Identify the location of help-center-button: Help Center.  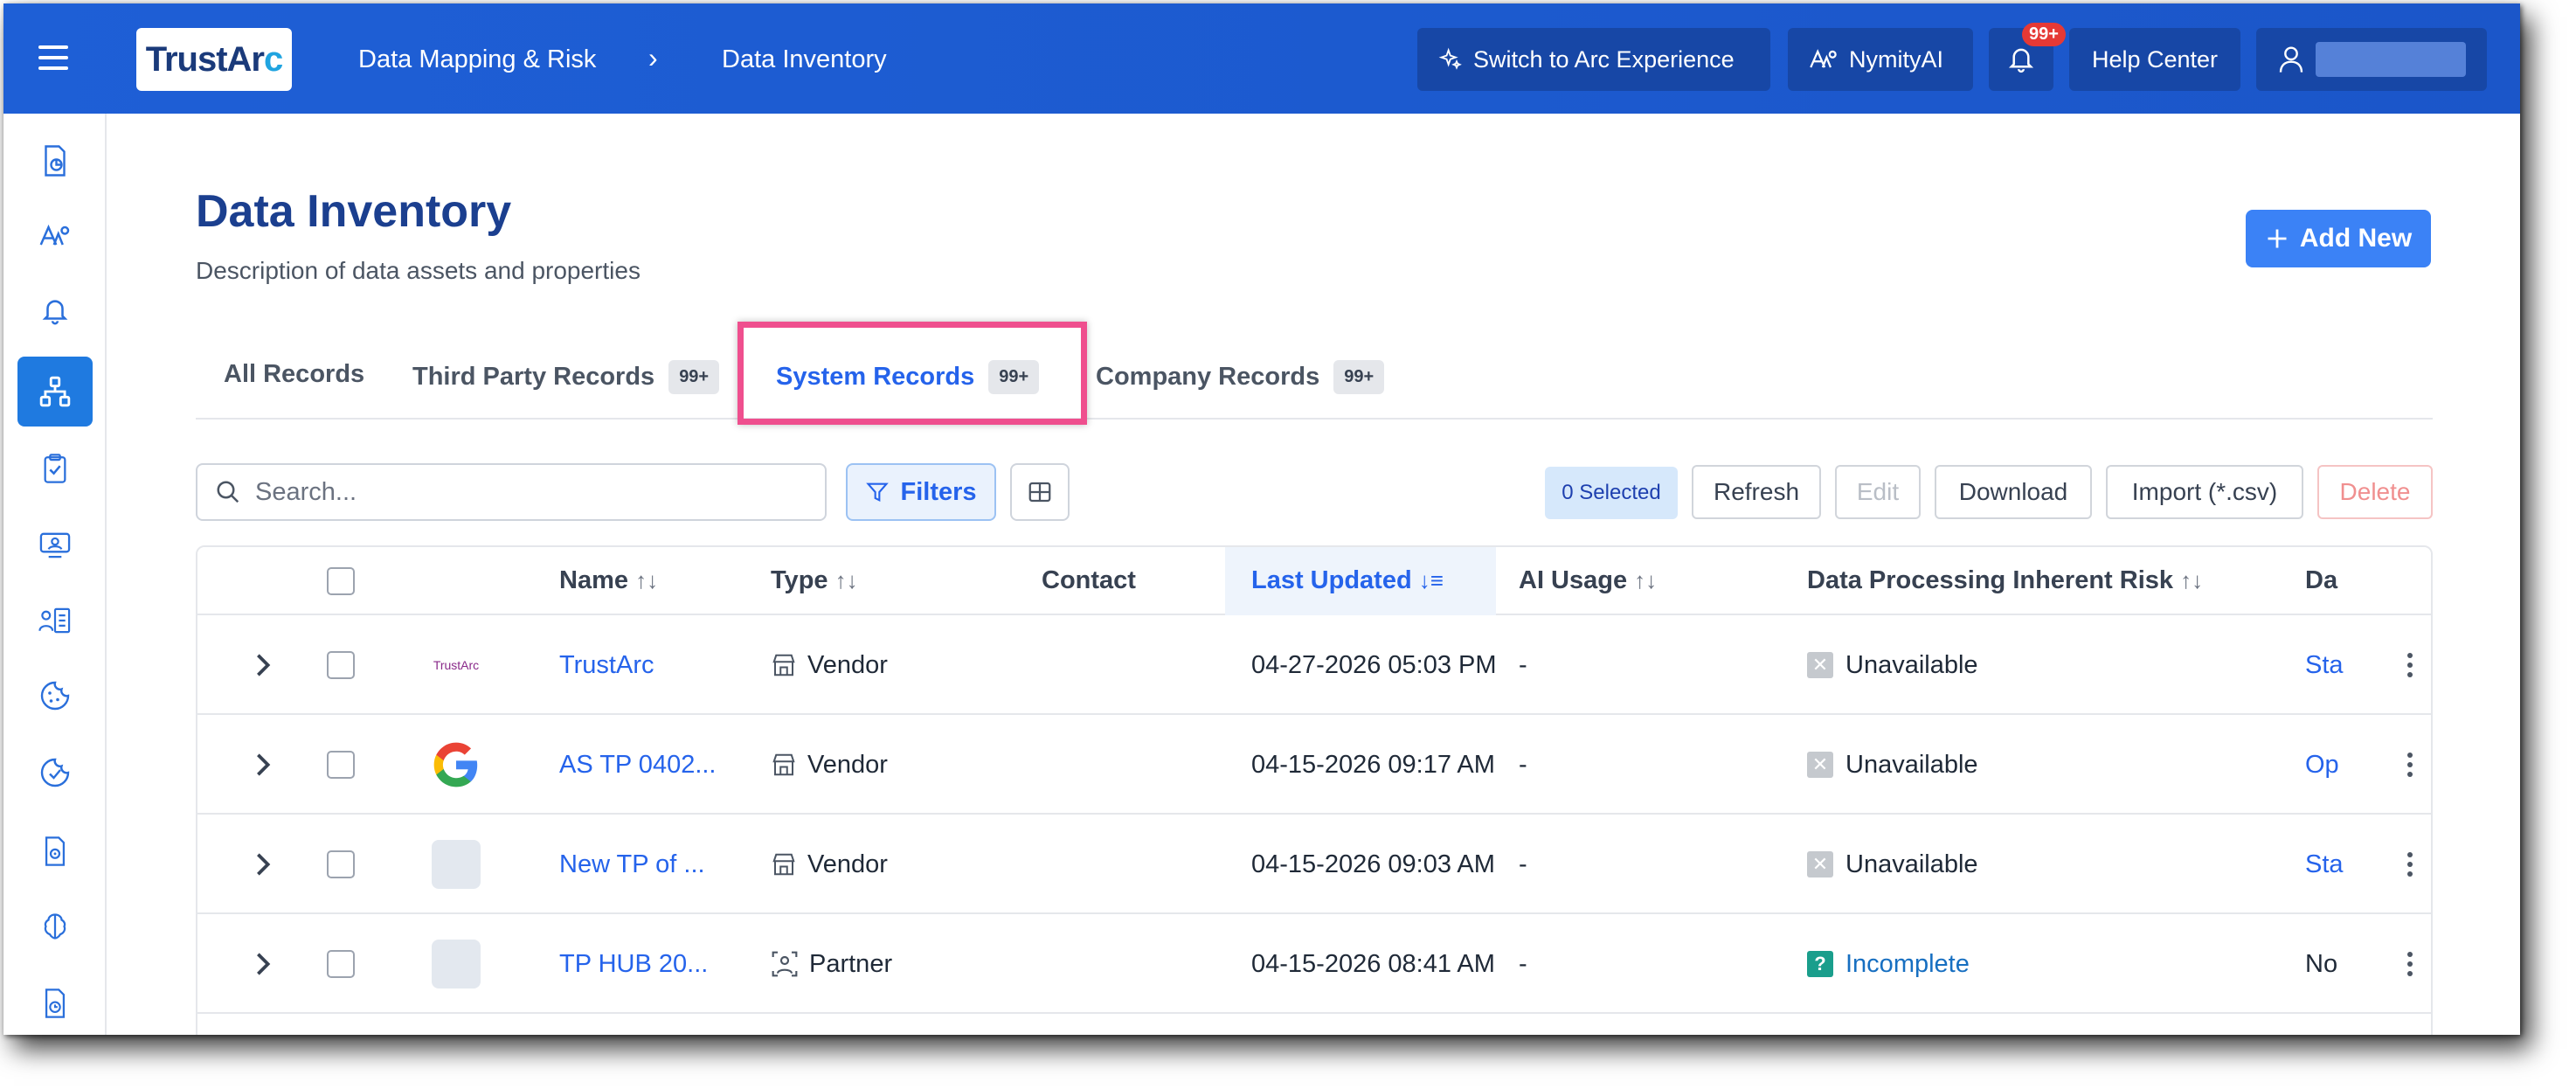
(2154, 59).